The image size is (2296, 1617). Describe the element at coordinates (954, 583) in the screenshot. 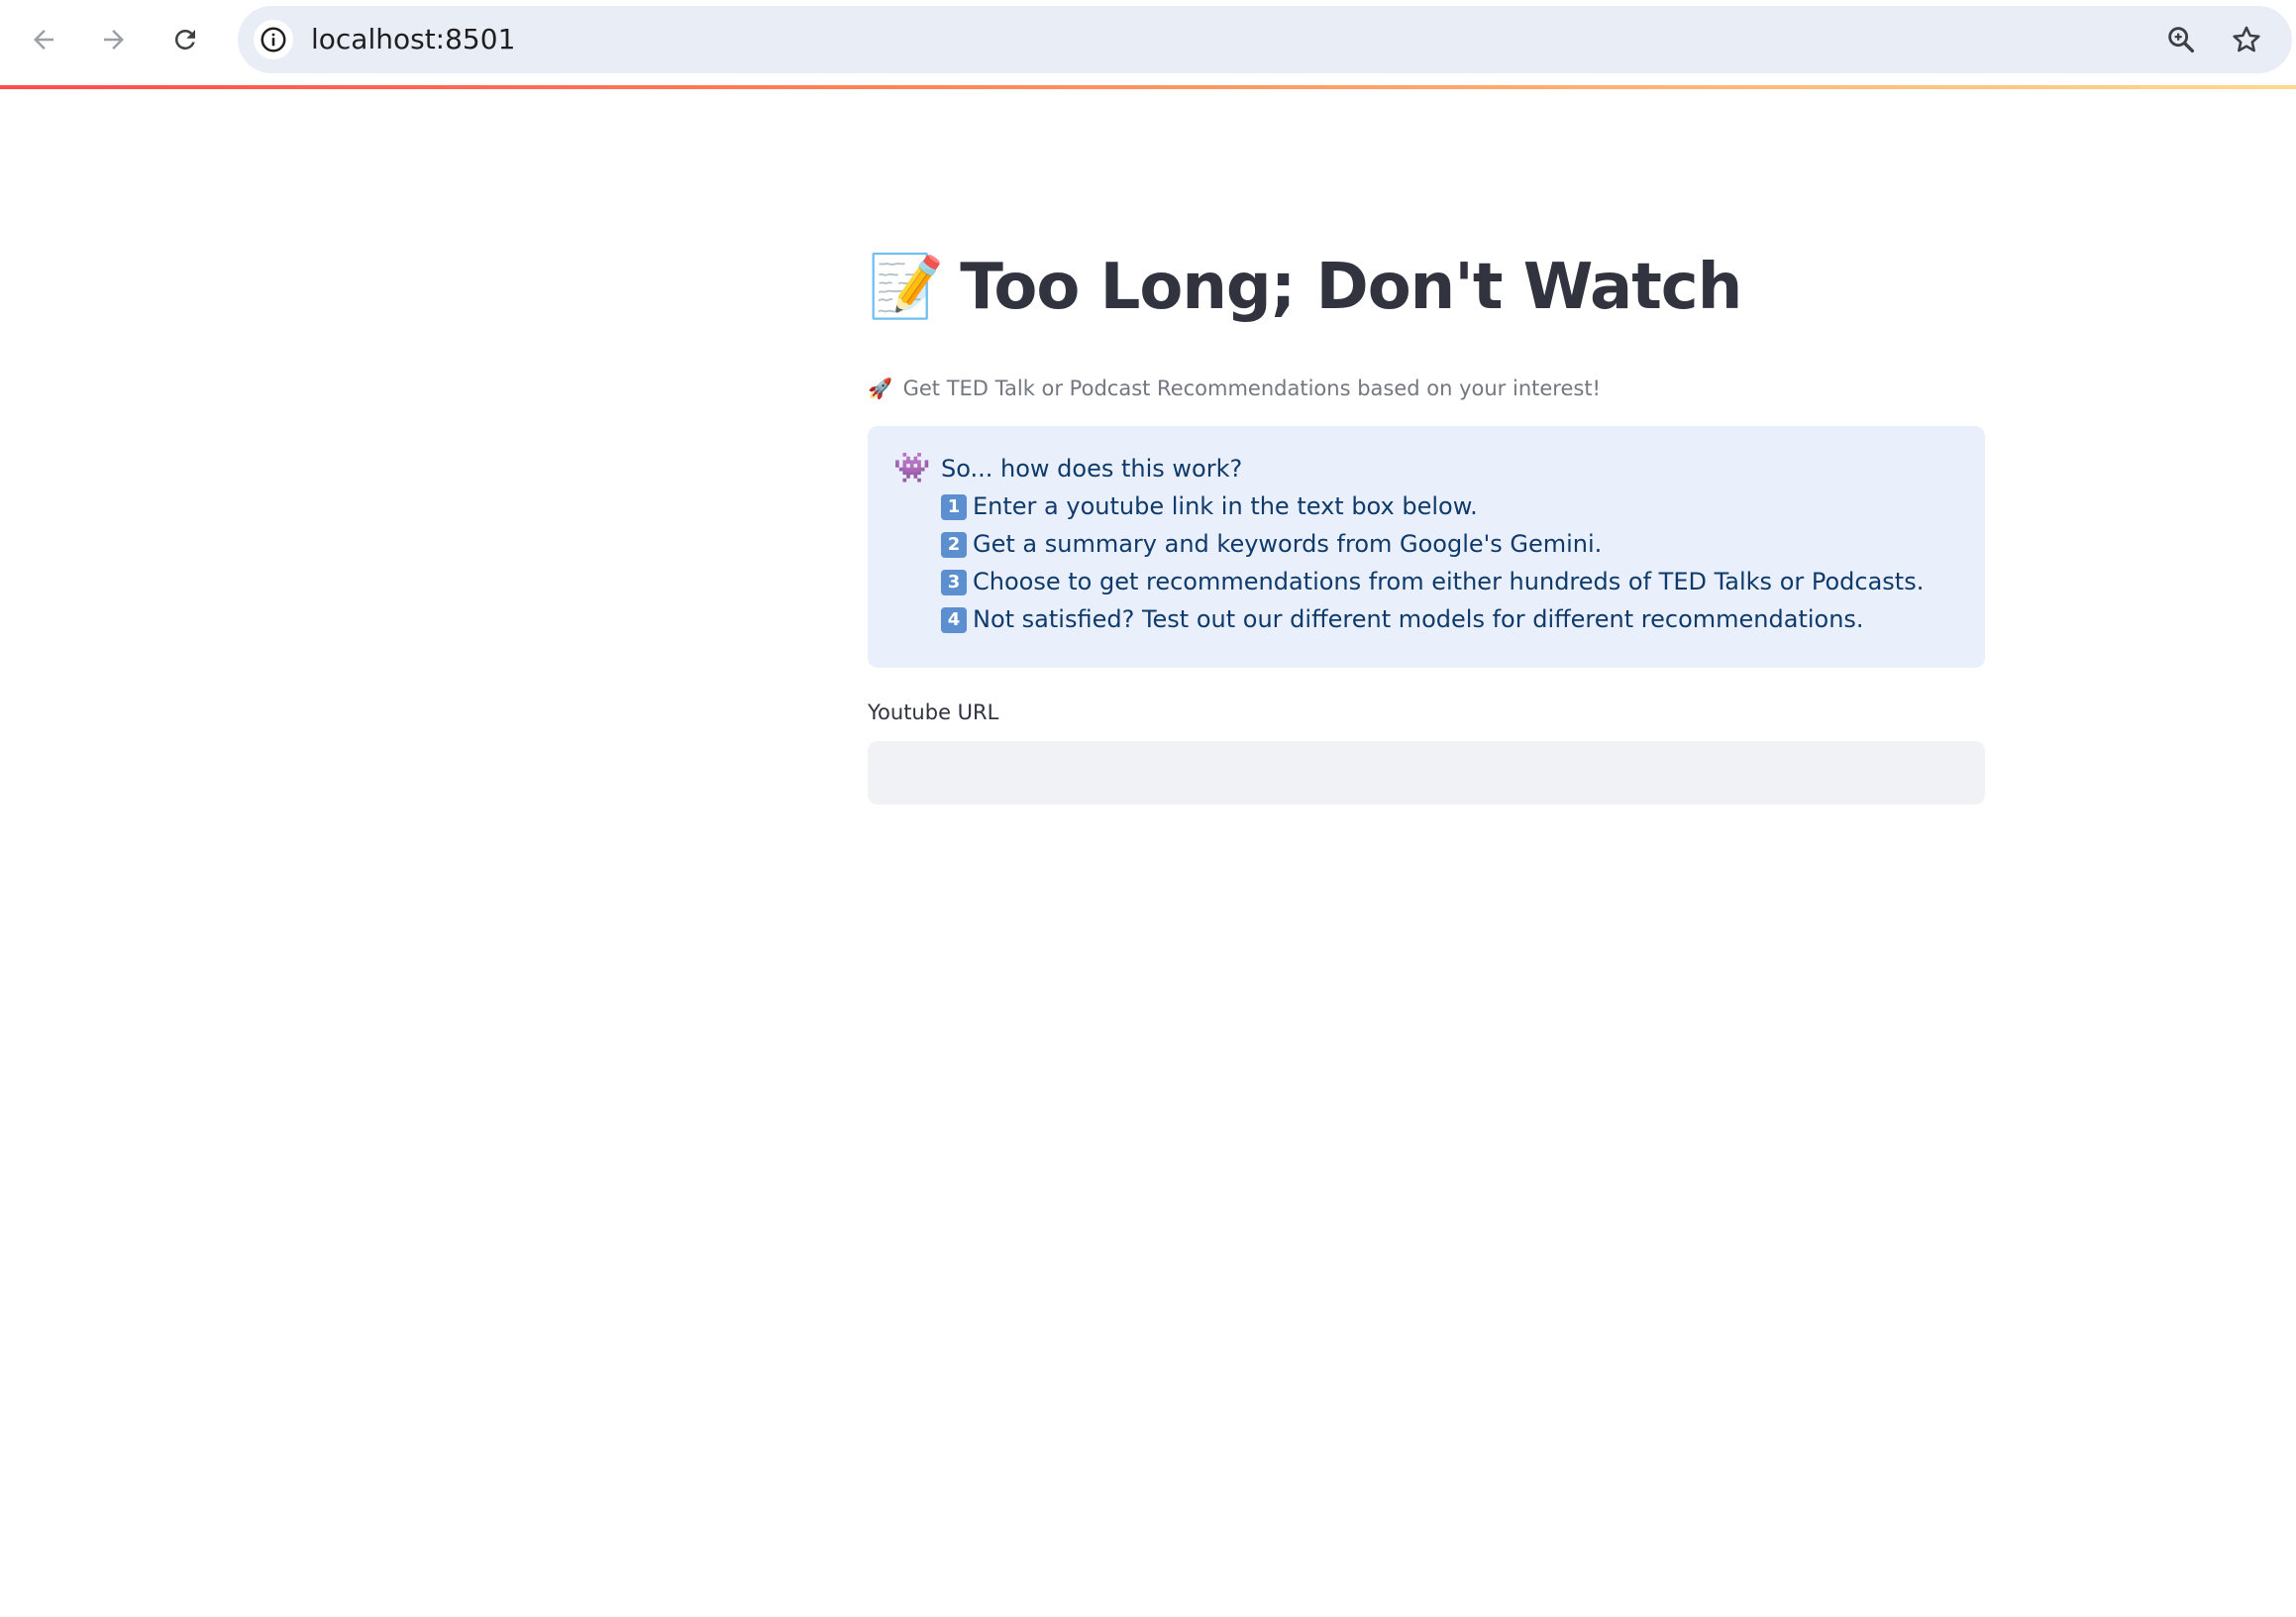

I see `keycap-3-icon: 3` at that location.